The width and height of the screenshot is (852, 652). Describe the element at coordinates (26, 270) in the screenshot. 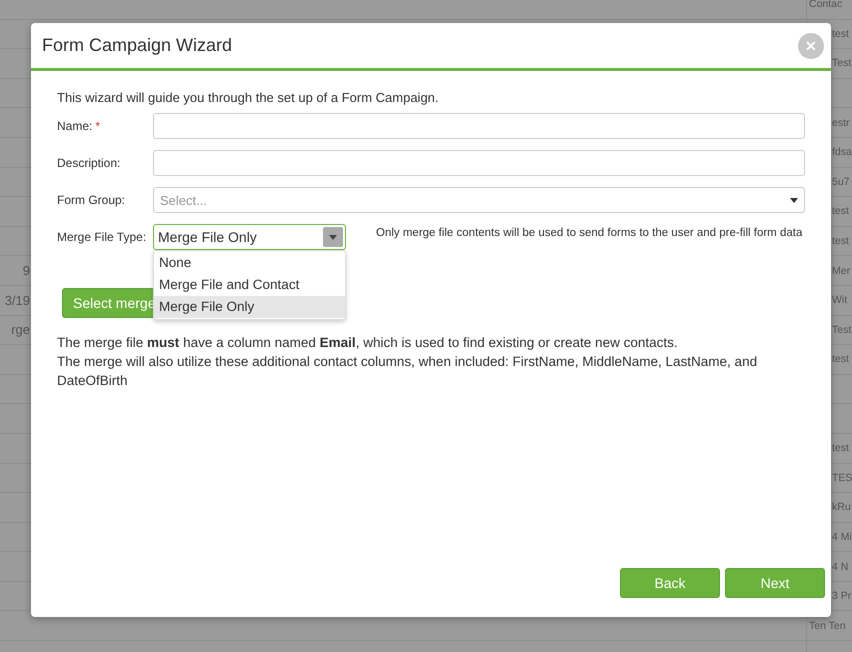

I see `table-cell: 9` at that location.